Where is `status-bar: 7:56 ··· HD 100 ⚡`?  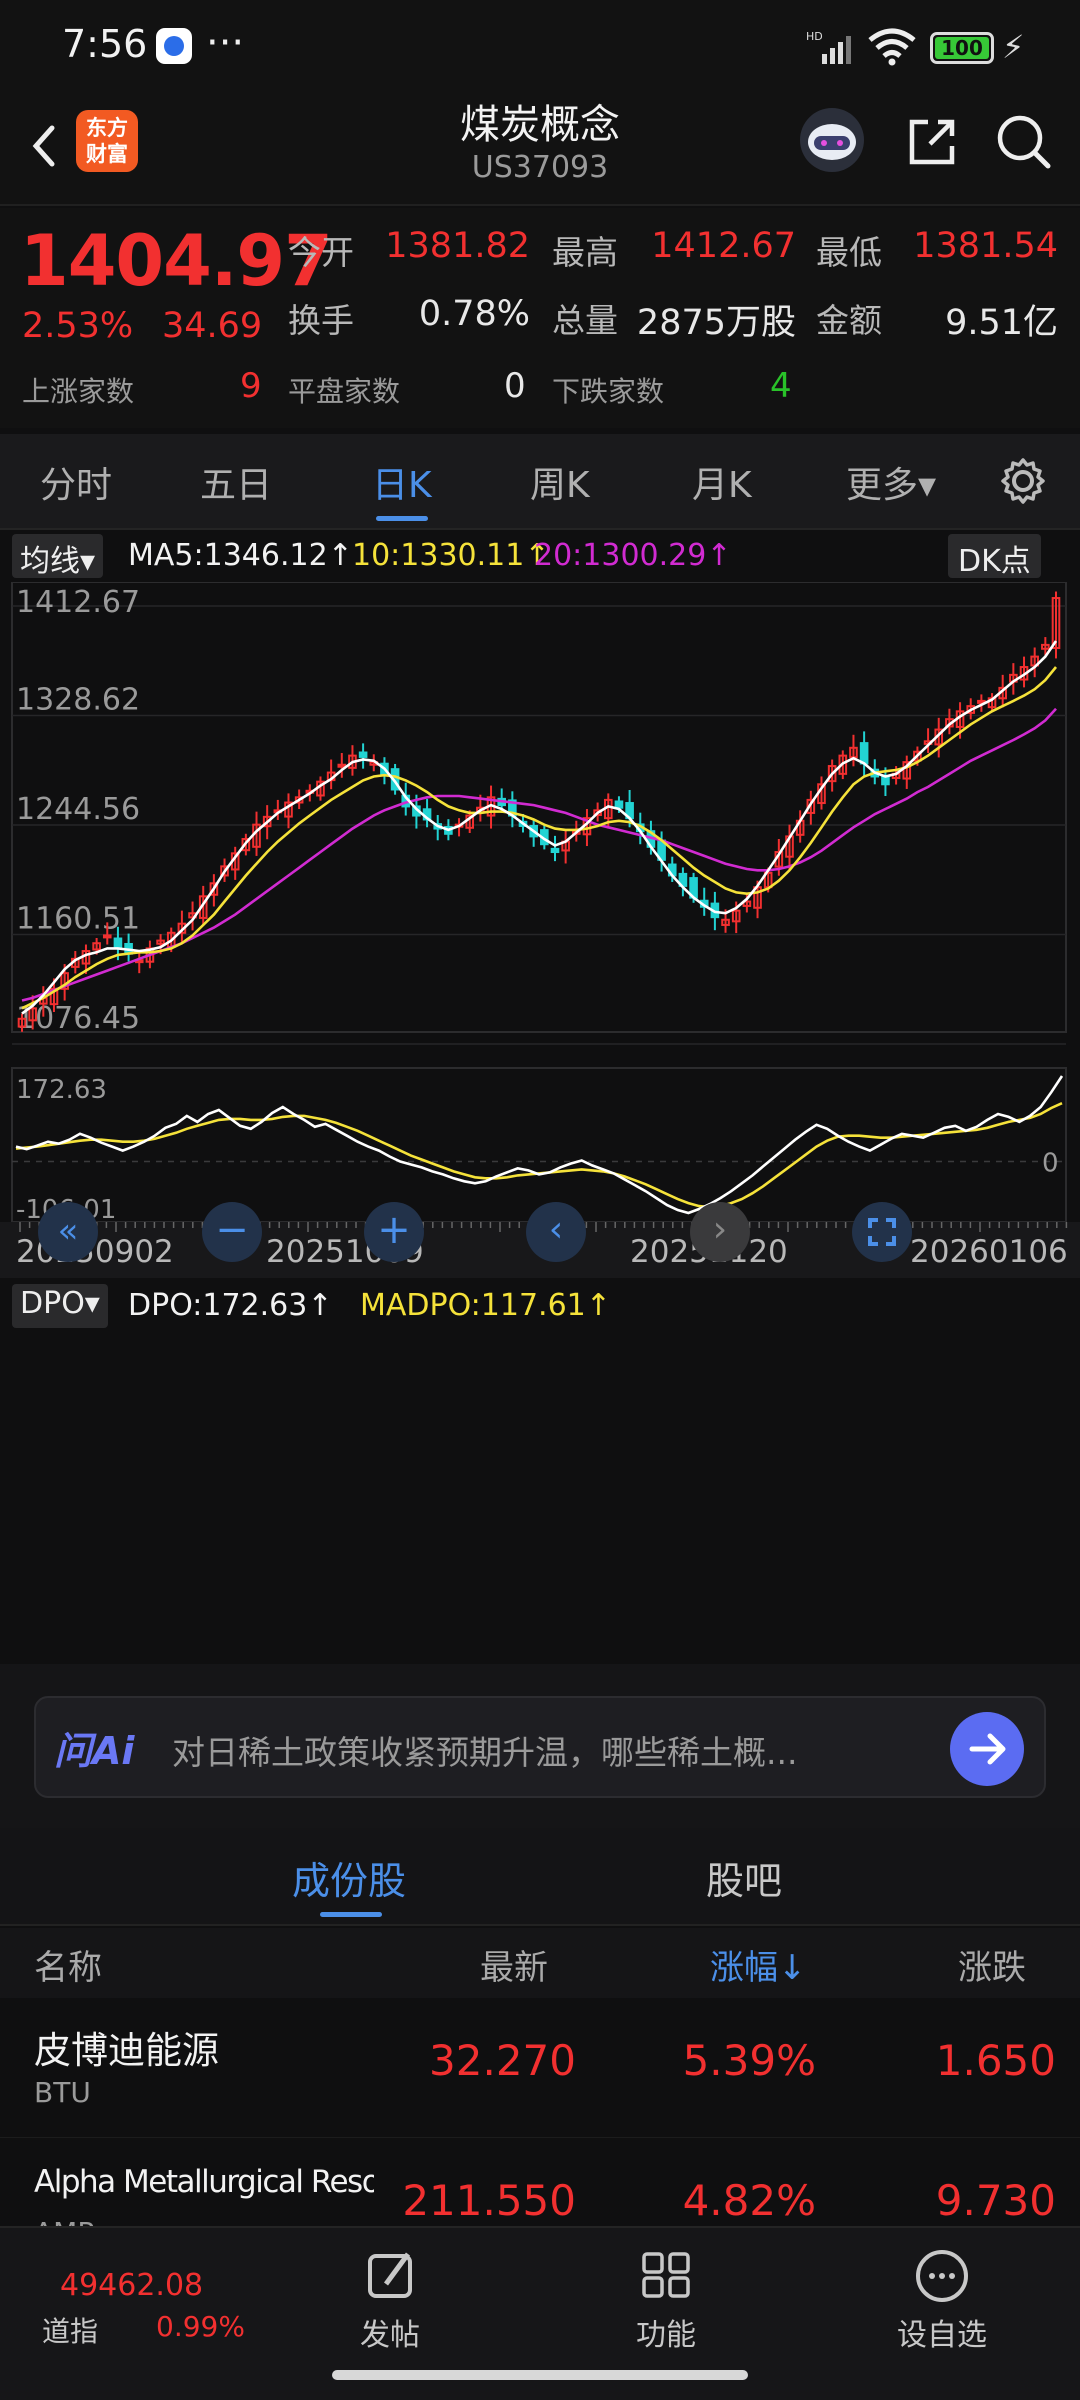
status-bar: 7:56 ··· HD 100 ⚡ is located at coordinates (540, 50).